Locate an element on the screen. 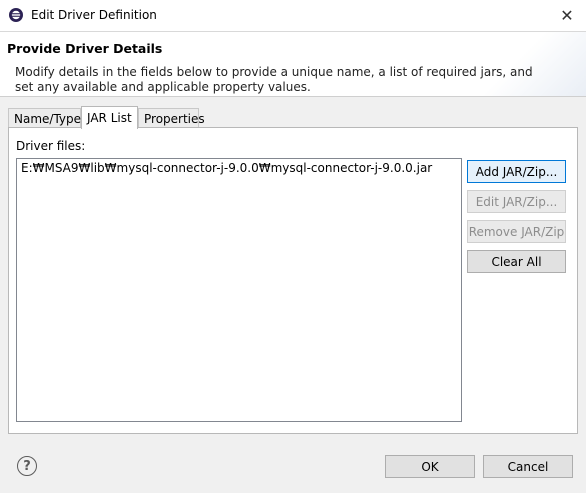 This screenshot has width=586, height=493. help-icon: ? is located at coordinates (27, 466).